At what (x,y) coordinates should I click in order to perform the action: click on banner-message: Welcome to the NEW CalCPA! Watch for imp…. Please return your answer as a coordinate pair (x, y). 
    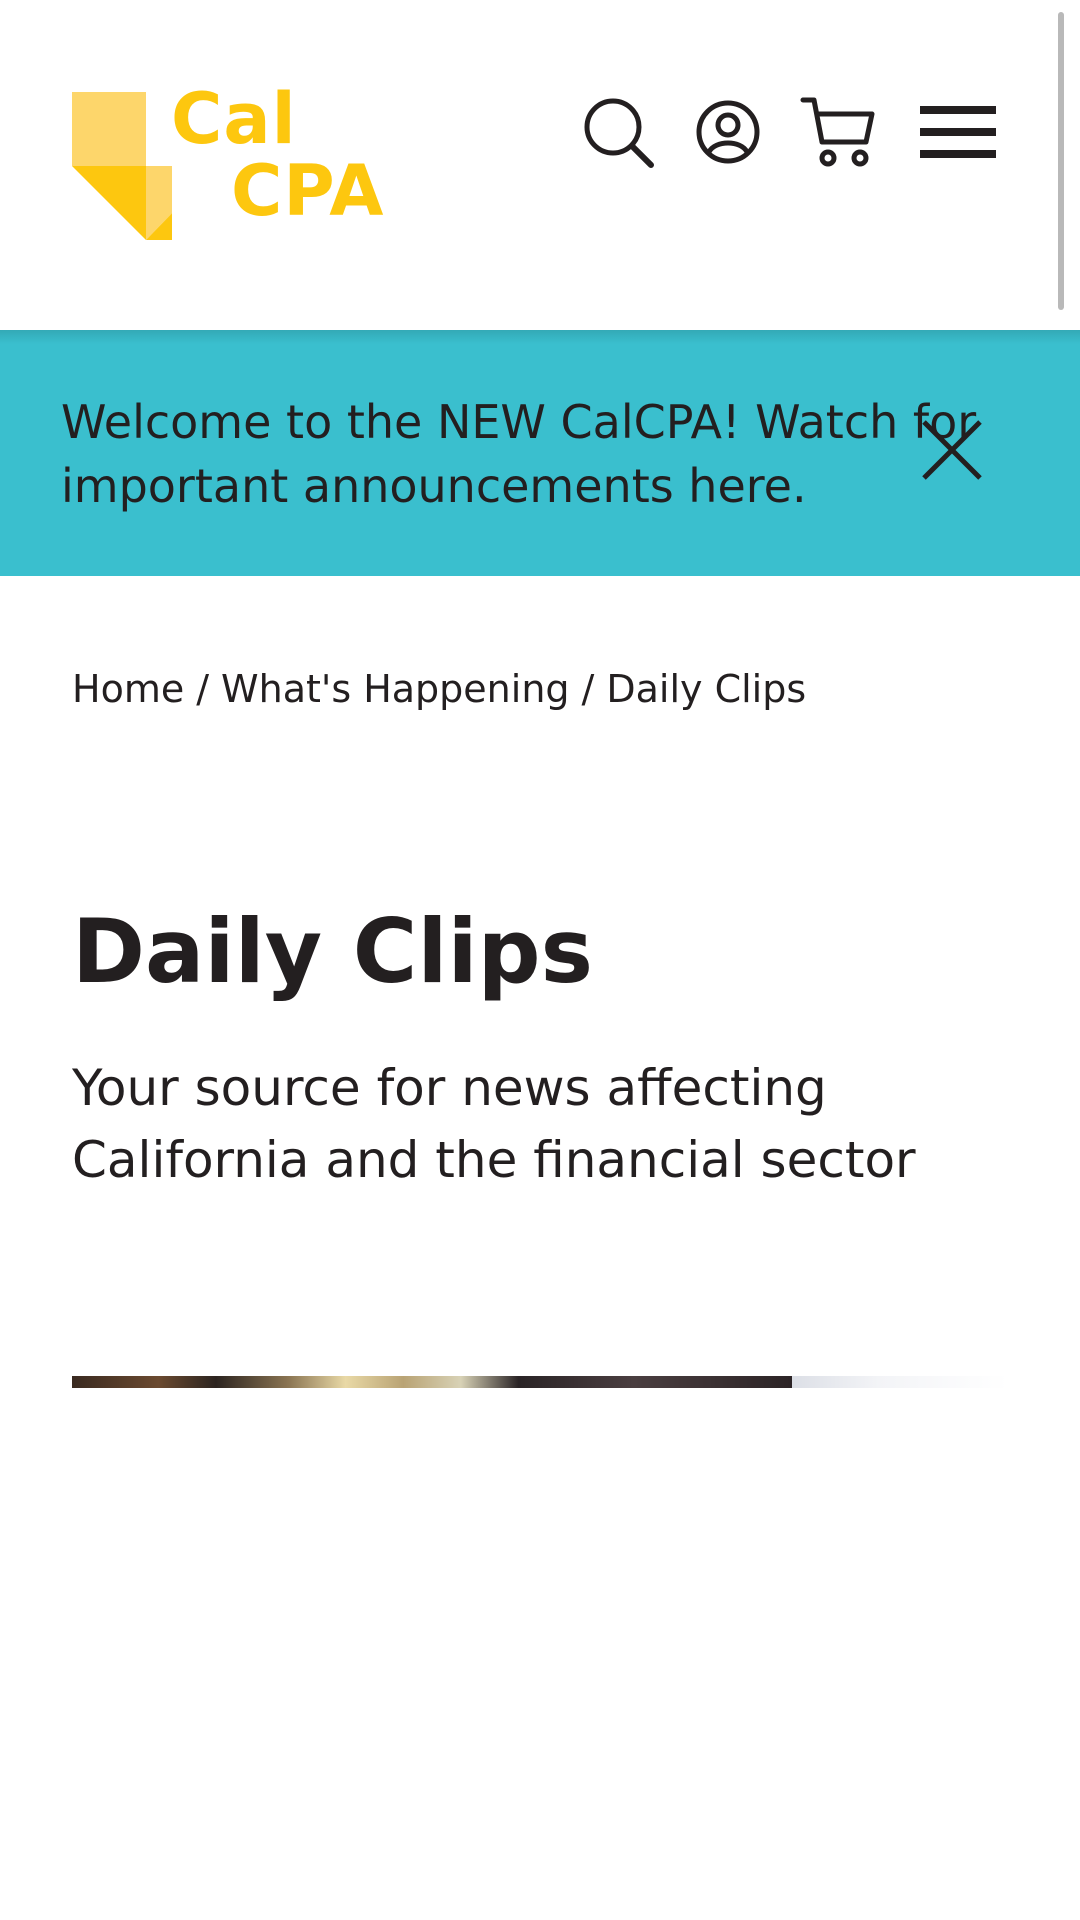
    Looking at the image, I should click on (519, 454).